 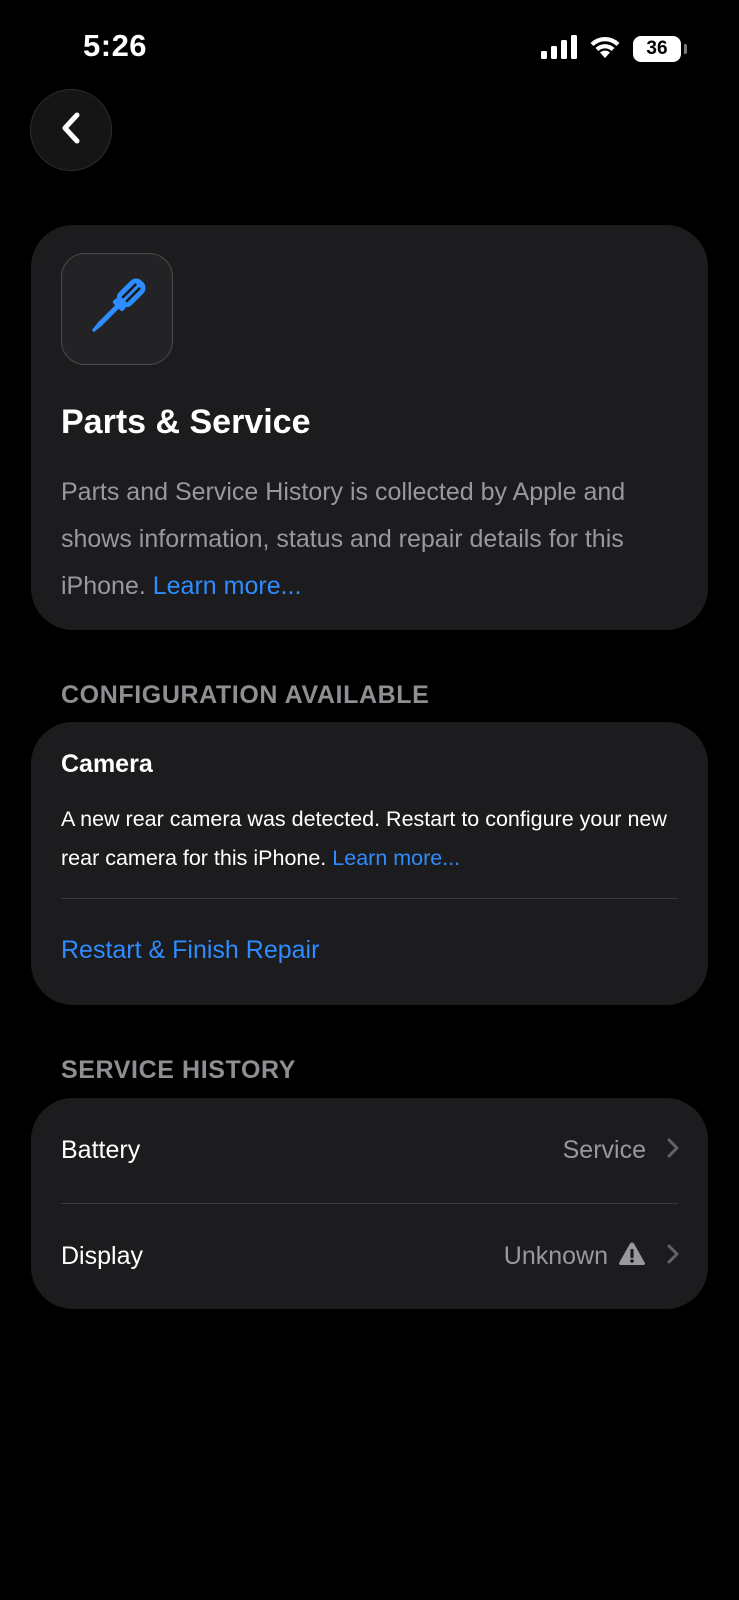 I want to click on service-history-card: Battery Service Display Unknown, so click(x=369, y=1203).